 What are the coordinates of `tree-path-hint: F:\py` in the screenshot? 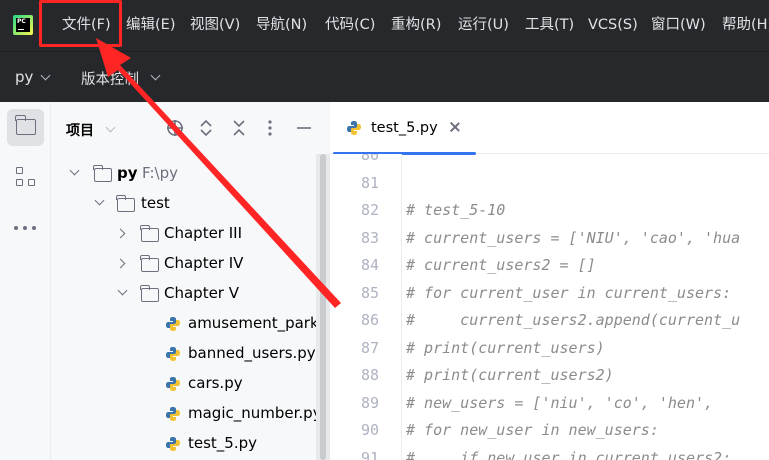 It's located at (160, 173).